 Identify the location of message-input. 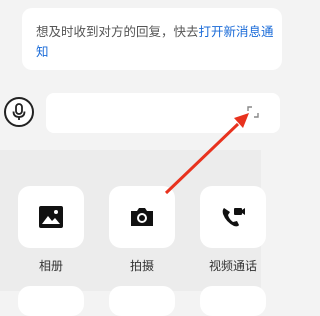
(163, 113).